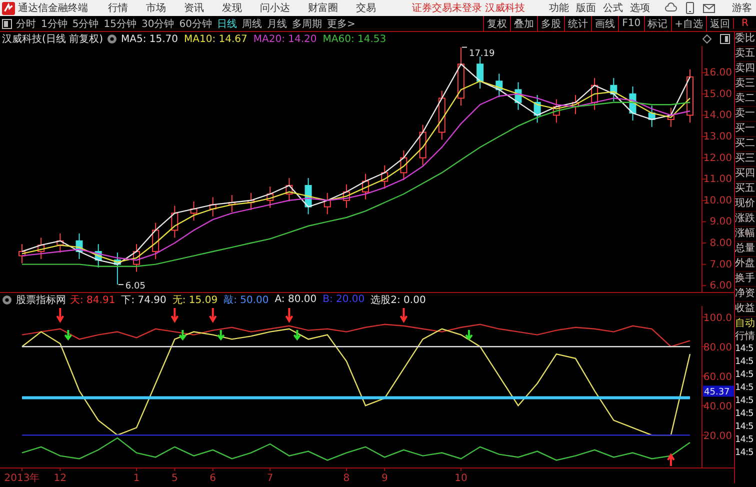 Image resolution: width=756 pixels, height=487 pixels. What do you see at coordinates (745, 279) in the screenshot?
I see `quote-label: 换手` at bounding box center [745, 279].